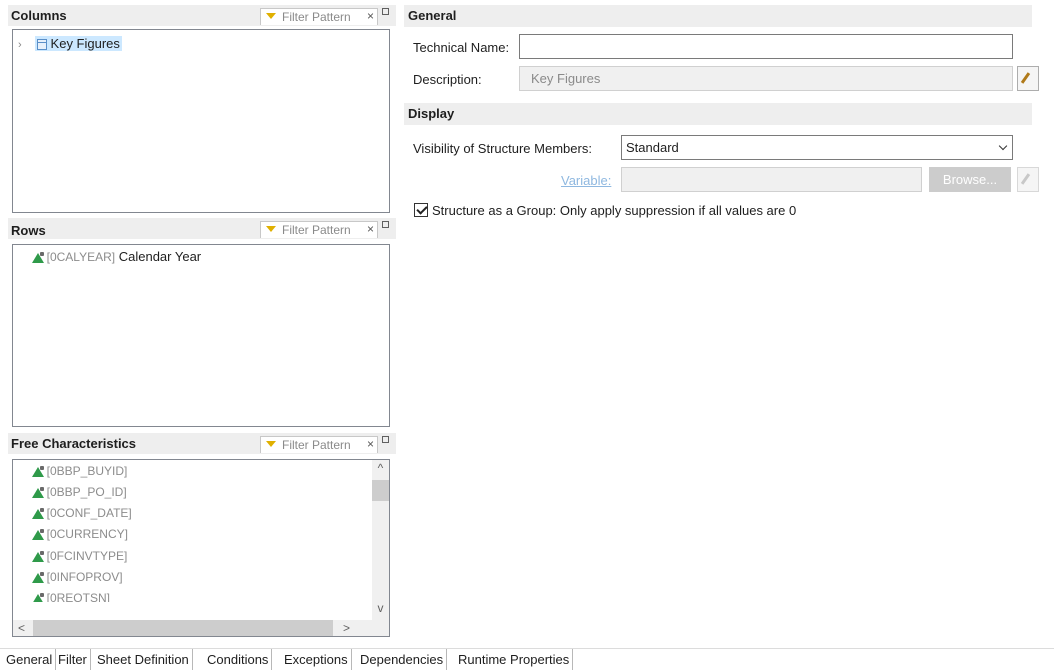 The width and height of the screenshot is (1054, 670). Describe the element at coordinates (316, 230) in the screenshot. I see `rows-filter-placeholder: Filter Pattern` at that location.